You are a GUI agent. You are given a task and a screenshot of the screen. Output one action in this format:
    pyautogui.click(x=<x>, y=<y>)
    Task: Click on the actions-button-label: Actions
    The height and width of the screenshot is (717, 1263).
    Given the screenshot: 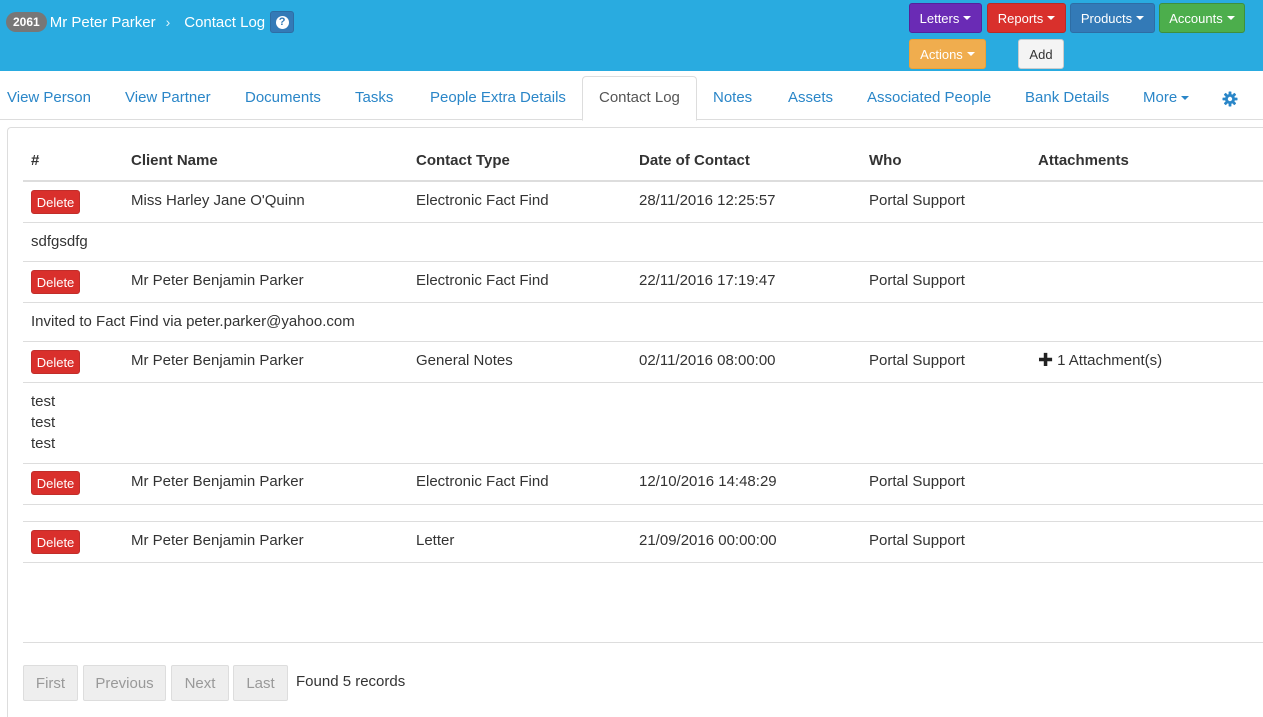 What is the action you would take?
    pyautogui.click(x=941, y=54)
    